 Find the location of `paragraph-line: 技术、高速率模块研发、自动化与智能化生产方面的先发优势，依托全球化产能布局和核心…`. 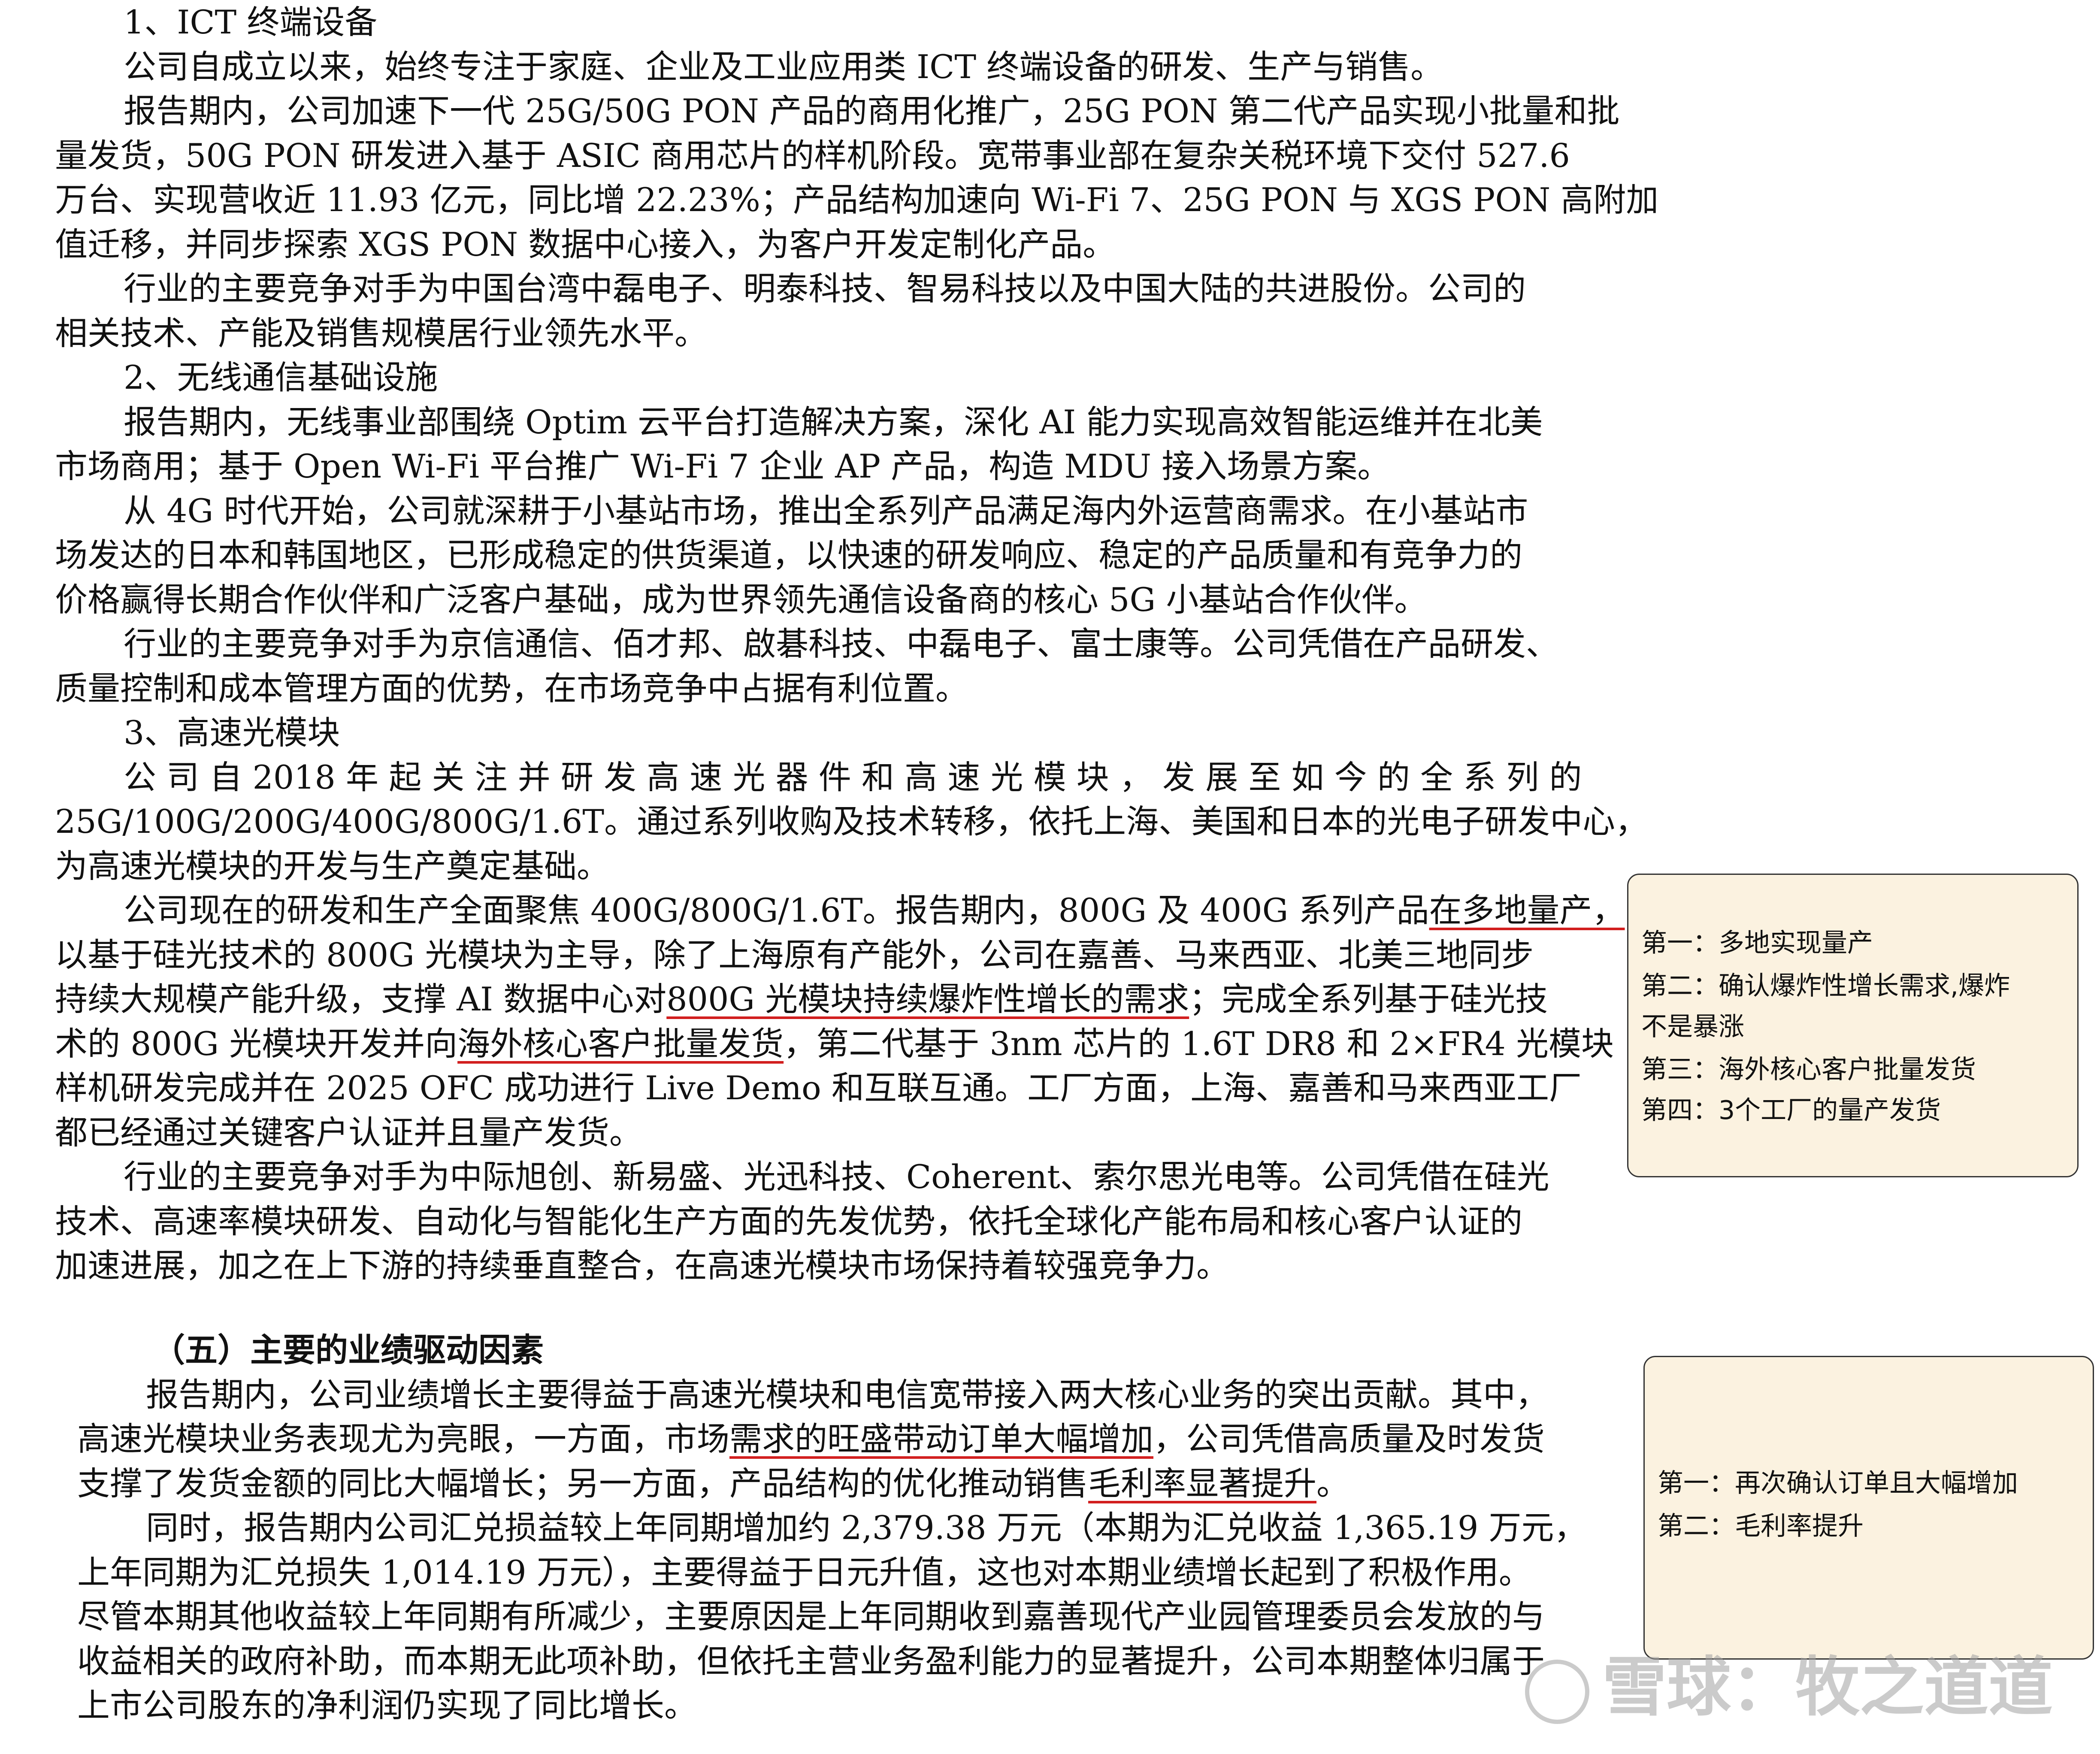

paragraph-line: 技术、高速率模块研发、自动化与智能化生产方面的先发优势，依托全球化产能布局和核心… is located at coordinates (788, 1221).